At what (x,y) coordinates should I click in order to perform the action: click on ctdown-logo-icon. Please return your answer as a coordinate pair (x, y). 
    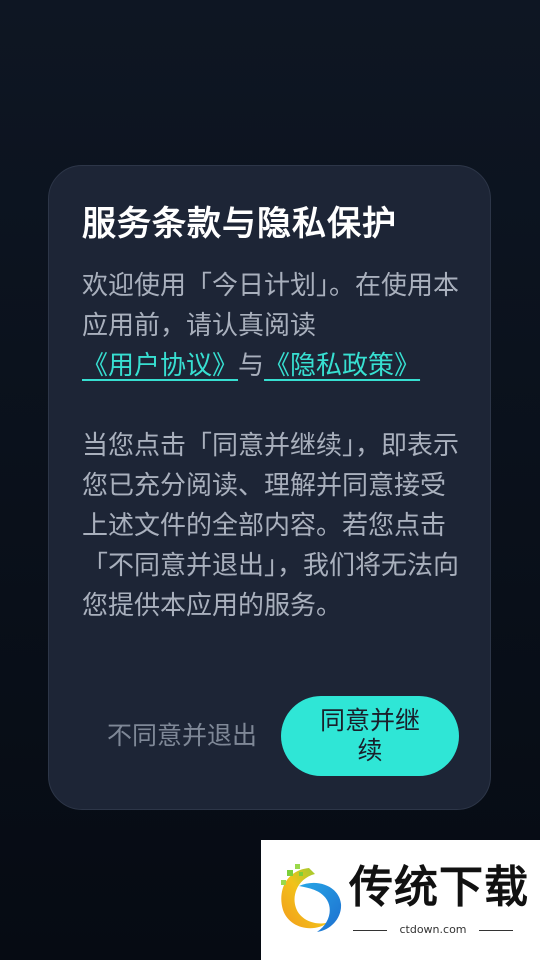
    Looking at the image, I should click on (311, 898).